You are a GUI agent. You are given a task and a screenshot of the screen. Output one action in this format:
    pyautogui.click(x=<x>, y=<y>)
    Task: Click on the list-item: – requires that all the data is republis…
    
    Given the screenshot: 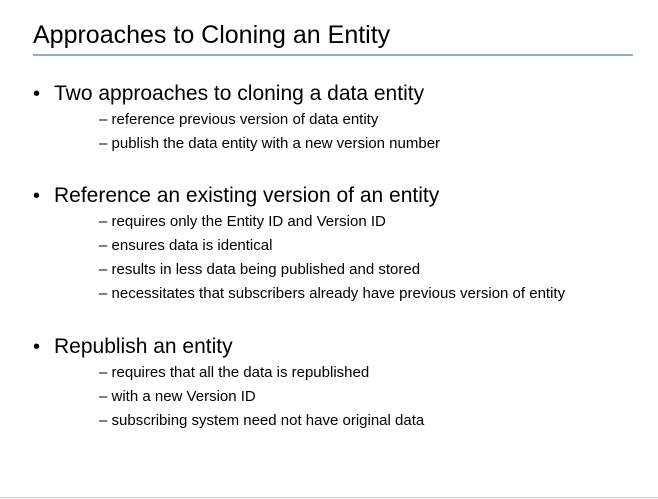 What is the action you would take?
    pyautogui.click(x=261, y=373)
    